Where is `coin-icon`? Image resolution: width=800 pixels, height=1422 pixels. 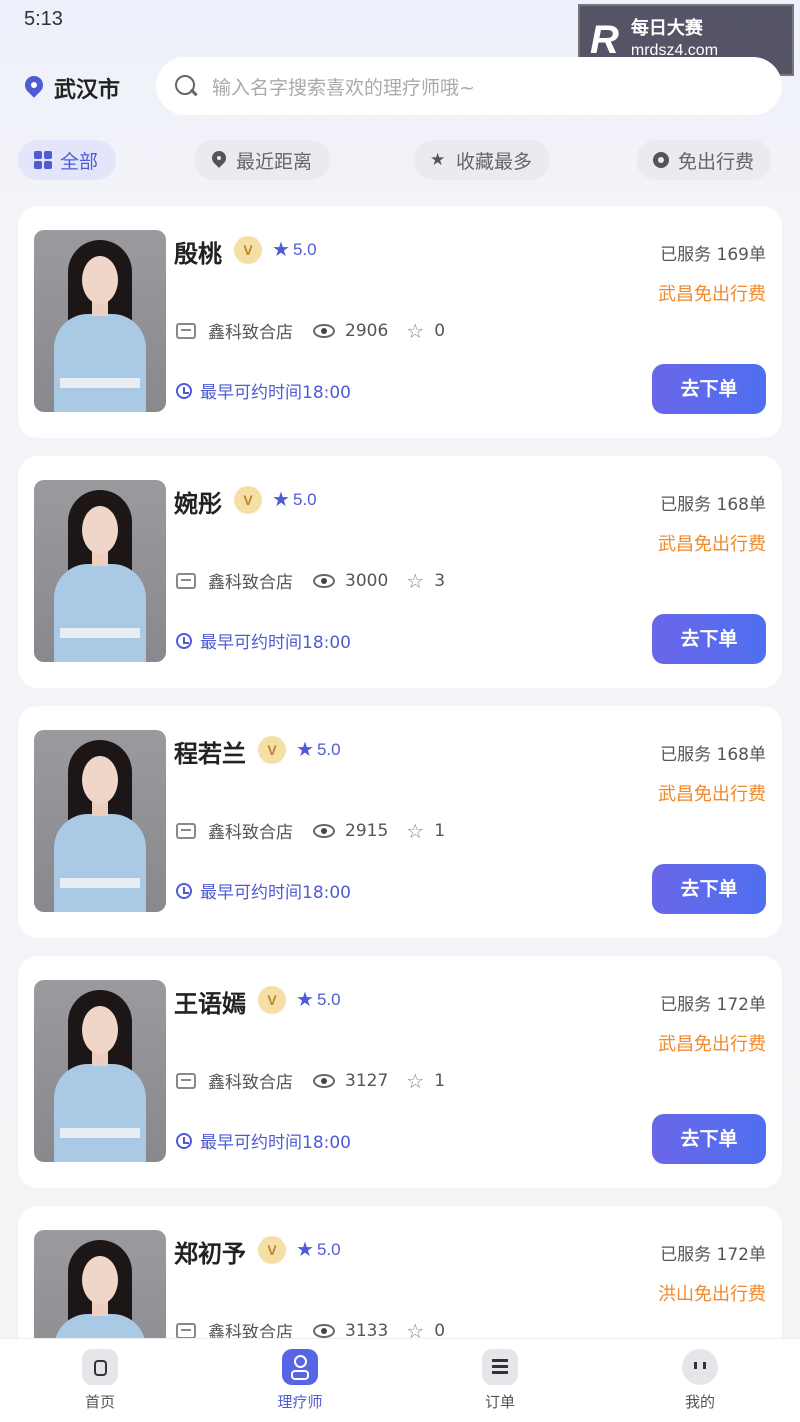 coin-icon is located at coordinates (661, 160).